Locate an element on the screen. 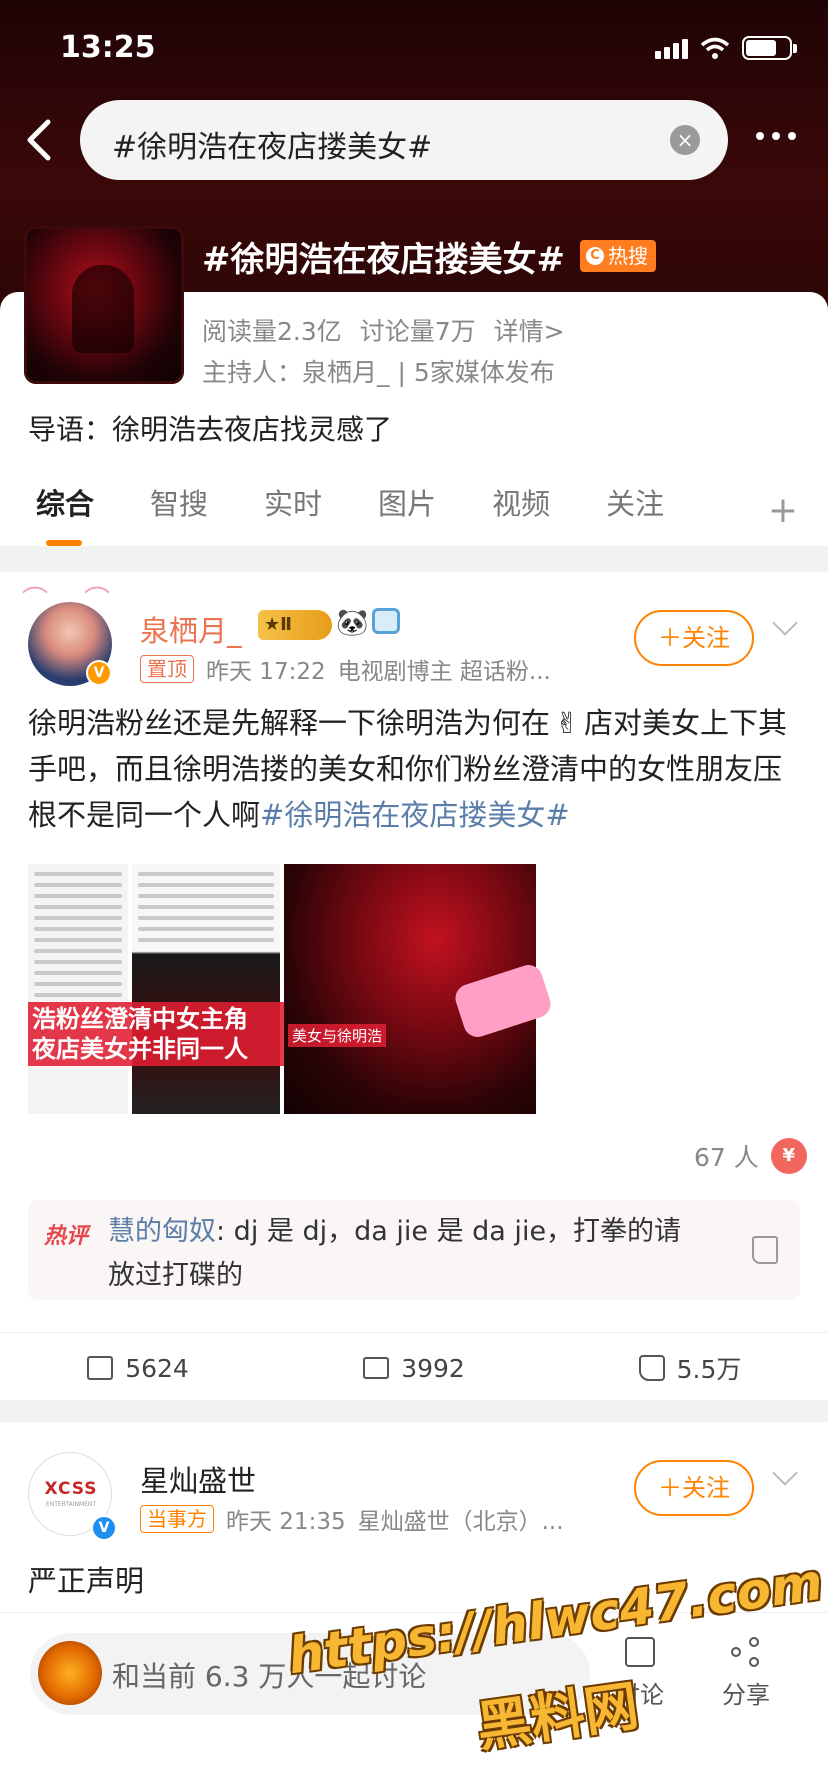  post-author: 泉栖月_ is located at coordinates (191, 629).